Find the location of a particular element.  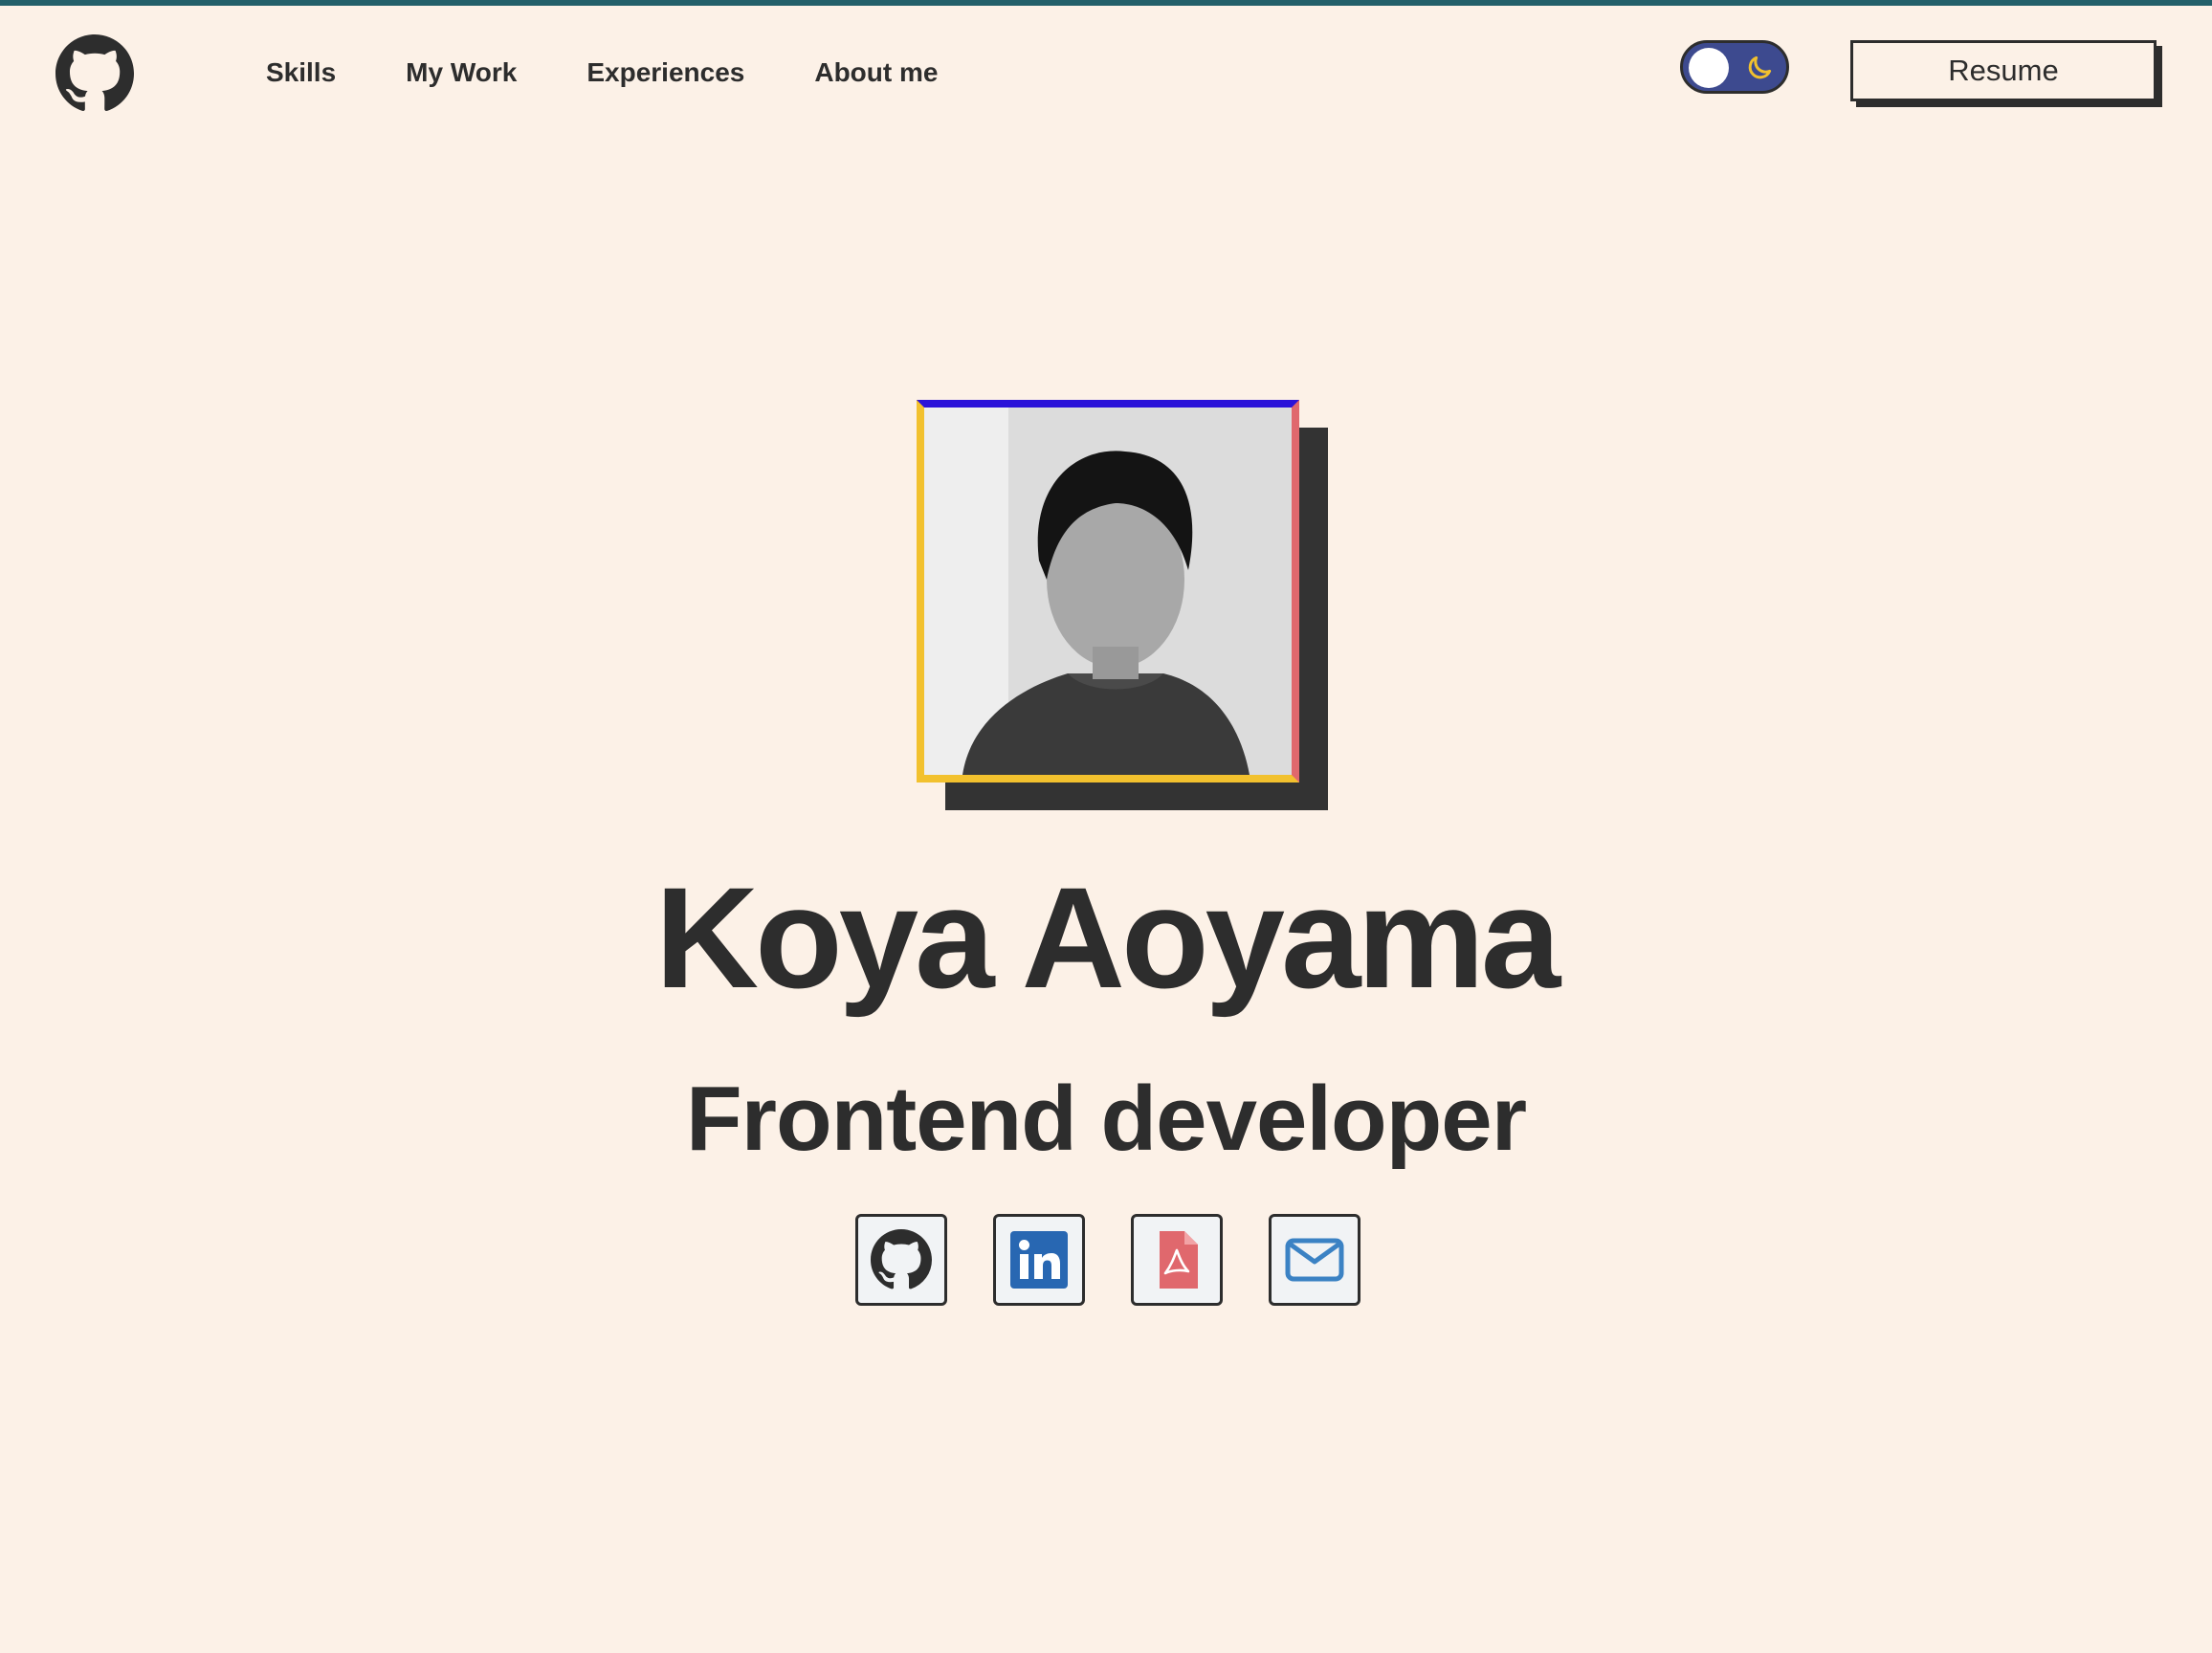

social-mail-button is located at coordinates (1314, 1260).